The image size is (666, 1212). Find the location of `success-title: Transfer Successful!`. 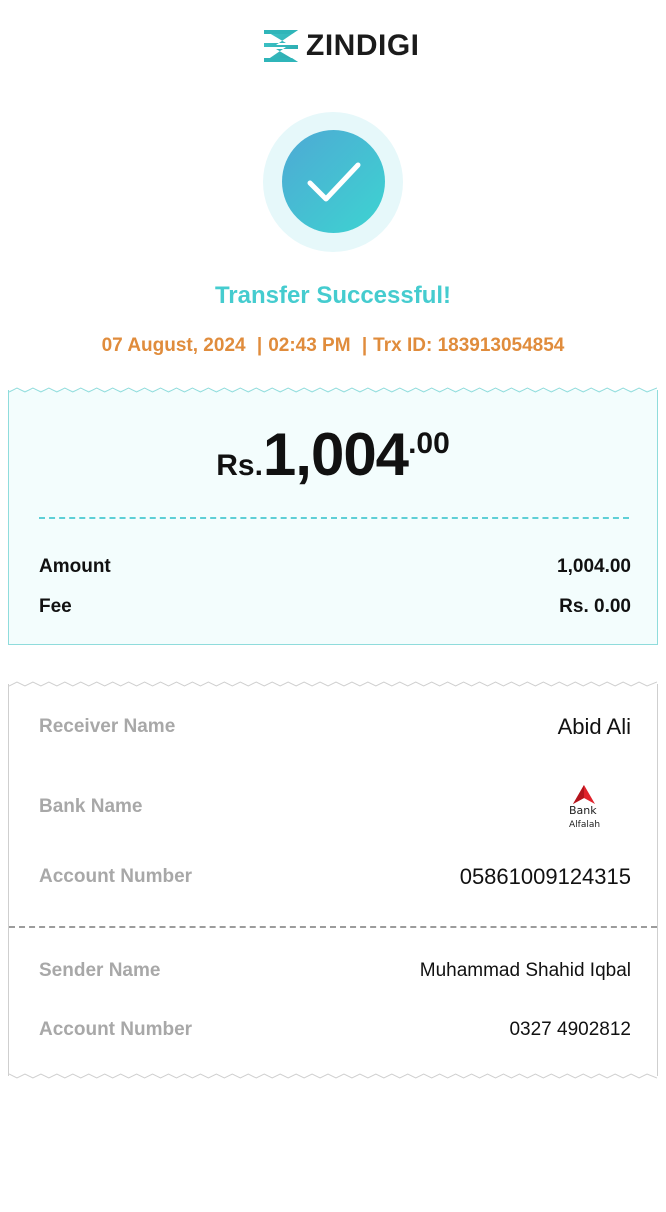

success-title: Transfer Successful! is located at coordinates (333, 295).